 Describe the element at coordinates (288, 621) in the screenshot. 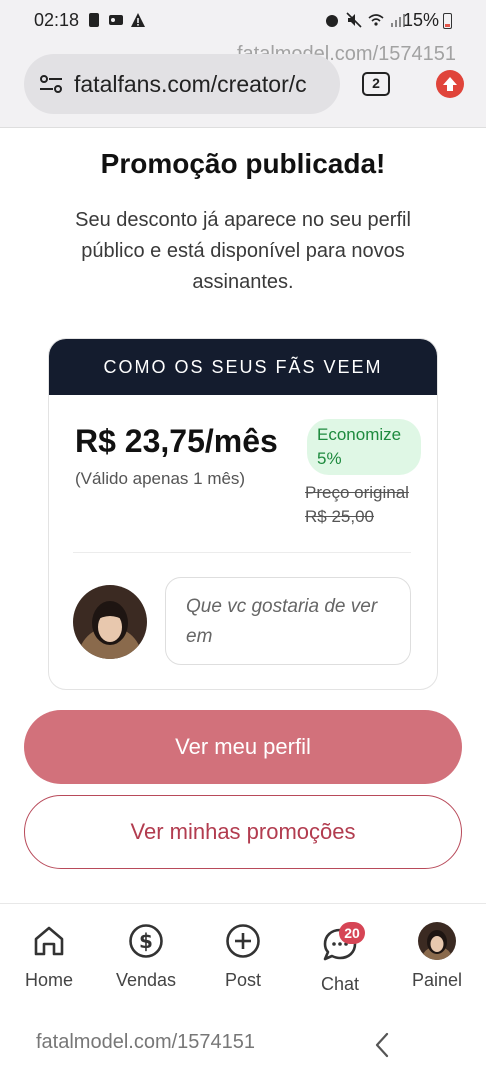

I see `message-input: Que vc gostaria de ver em` at that location.